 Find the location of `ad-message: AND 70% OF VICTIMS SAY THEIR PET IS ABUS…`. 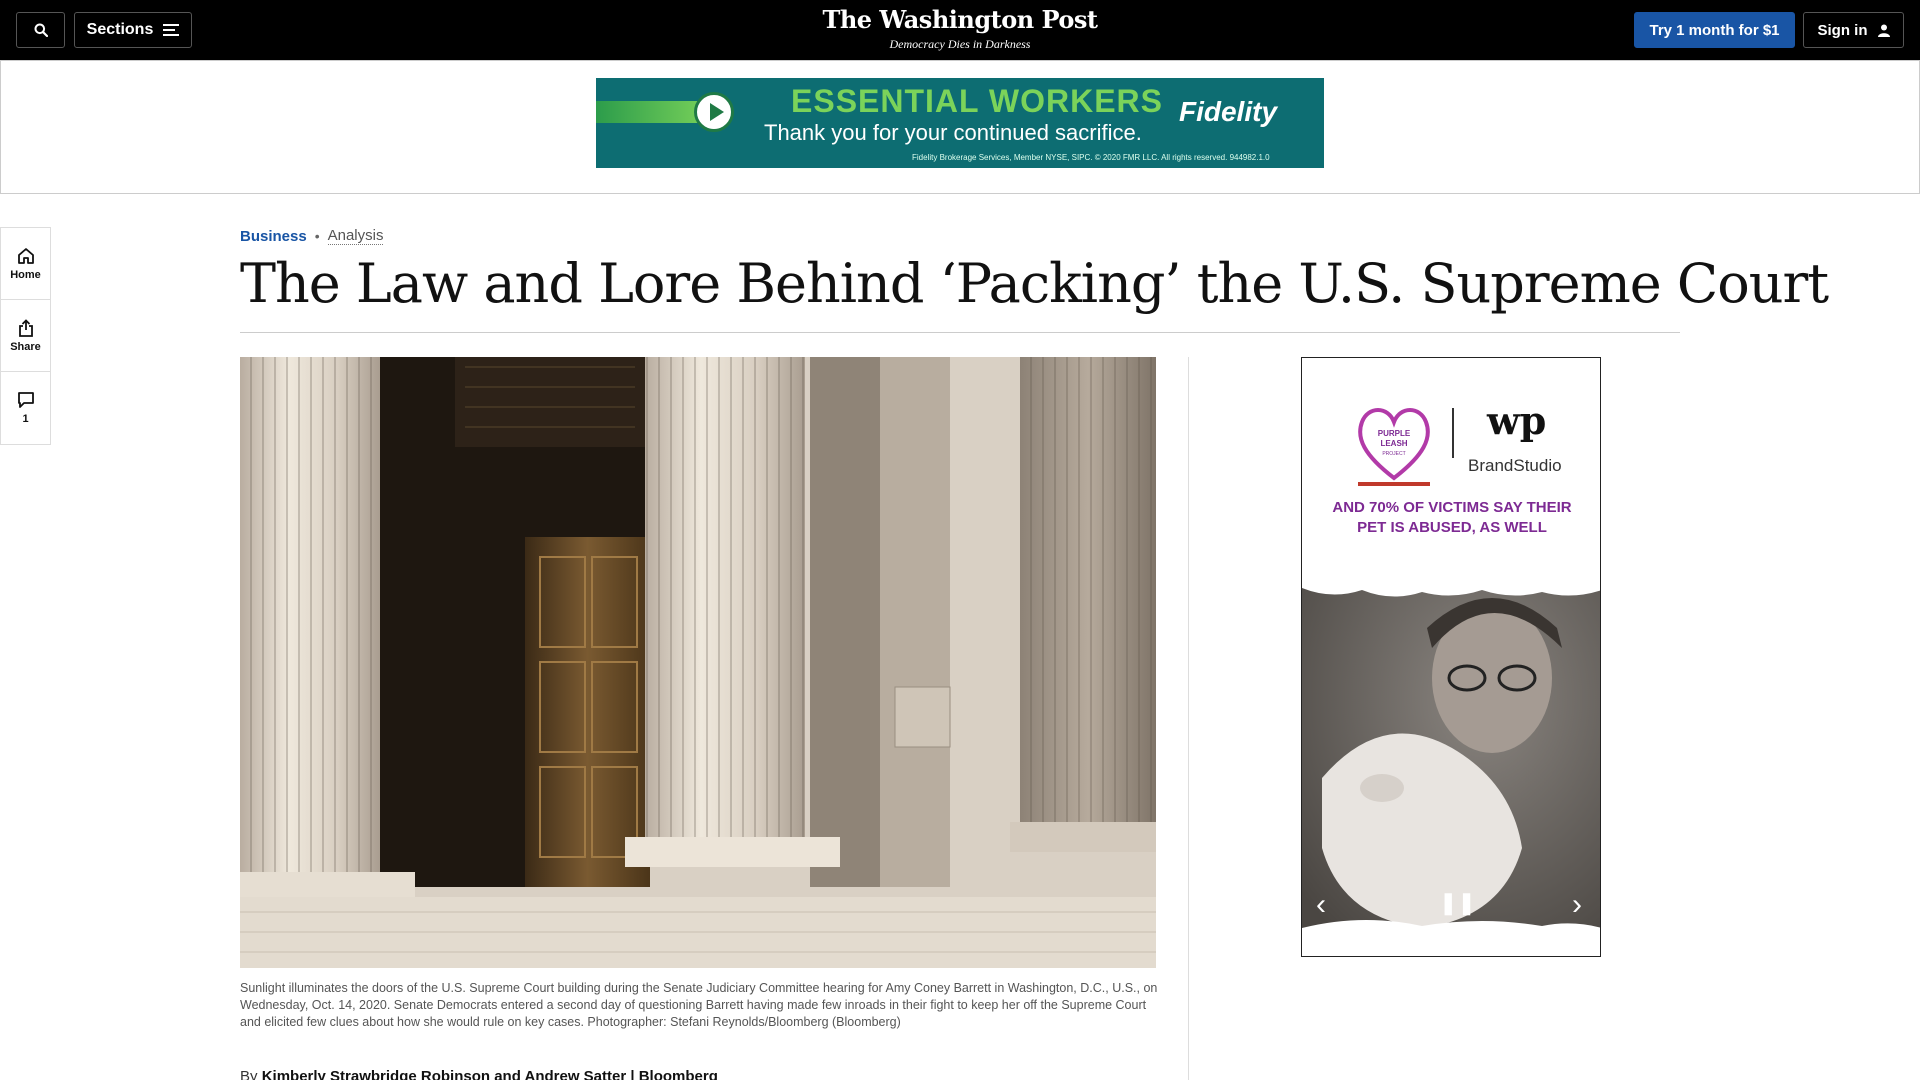

ad-message: AND 70% OF VICTIMS SAY THEIR PET IS ABUS… is located at coordinates (1452, 517).